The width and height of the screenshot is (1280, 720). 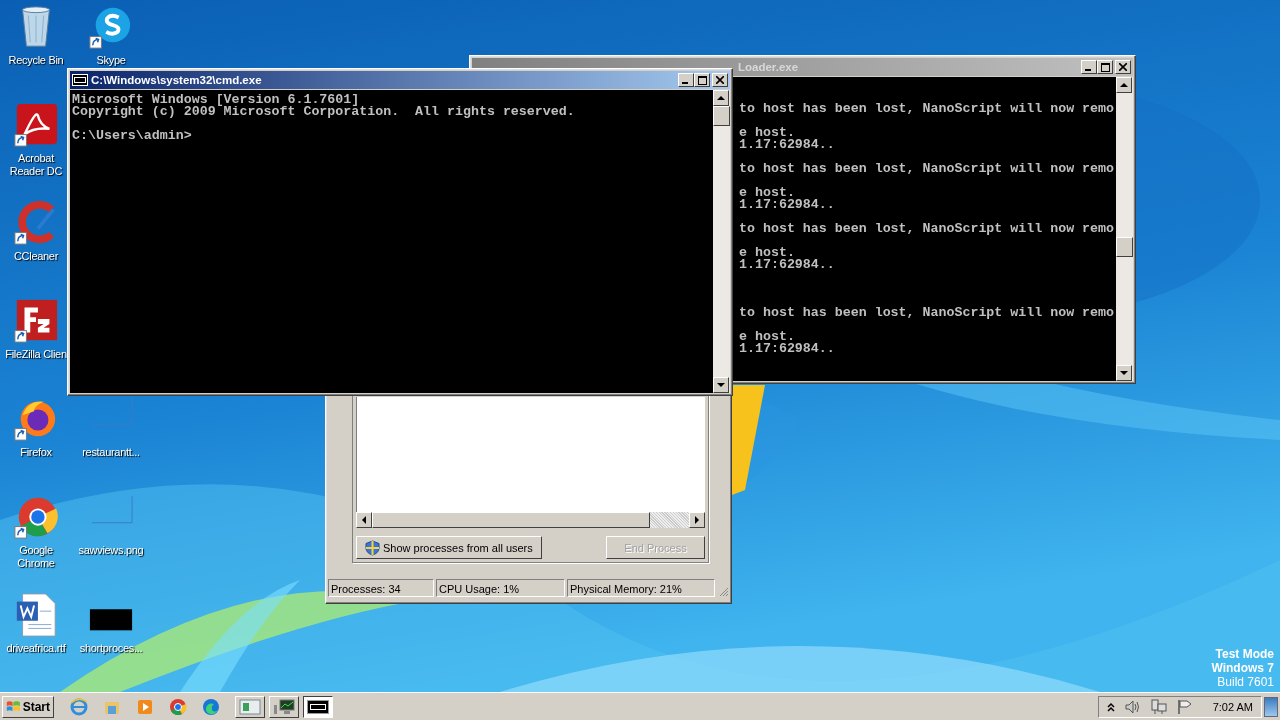 I want to click on scroll-right-icon, so click(x=697, y=520).